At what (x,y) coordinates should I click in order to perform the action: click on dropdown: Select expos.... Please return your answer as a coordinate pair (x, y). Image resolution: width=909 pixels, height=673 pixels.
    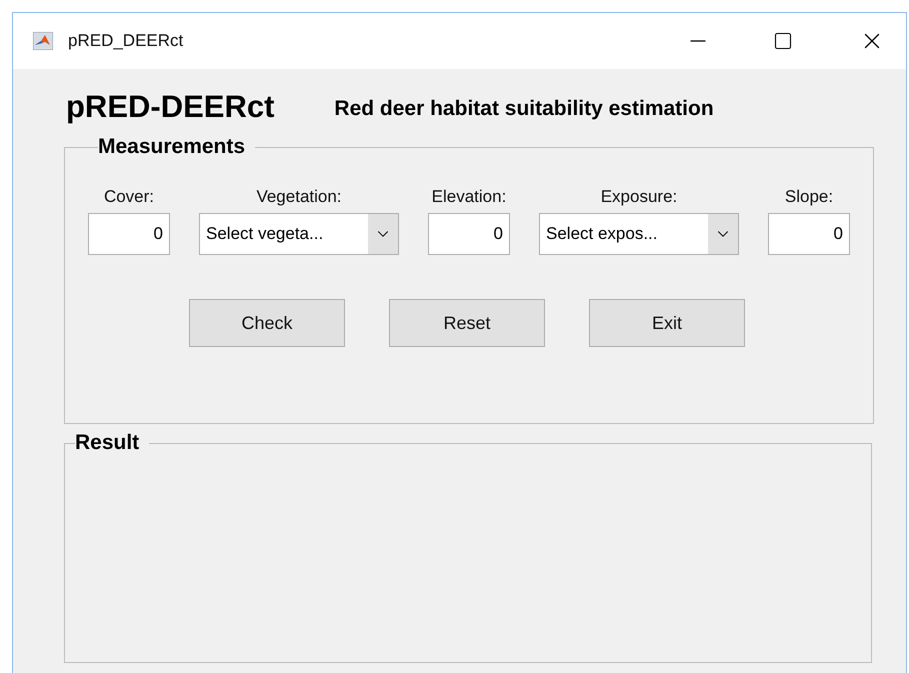
    Looking at the image, I should click on (639, 234).